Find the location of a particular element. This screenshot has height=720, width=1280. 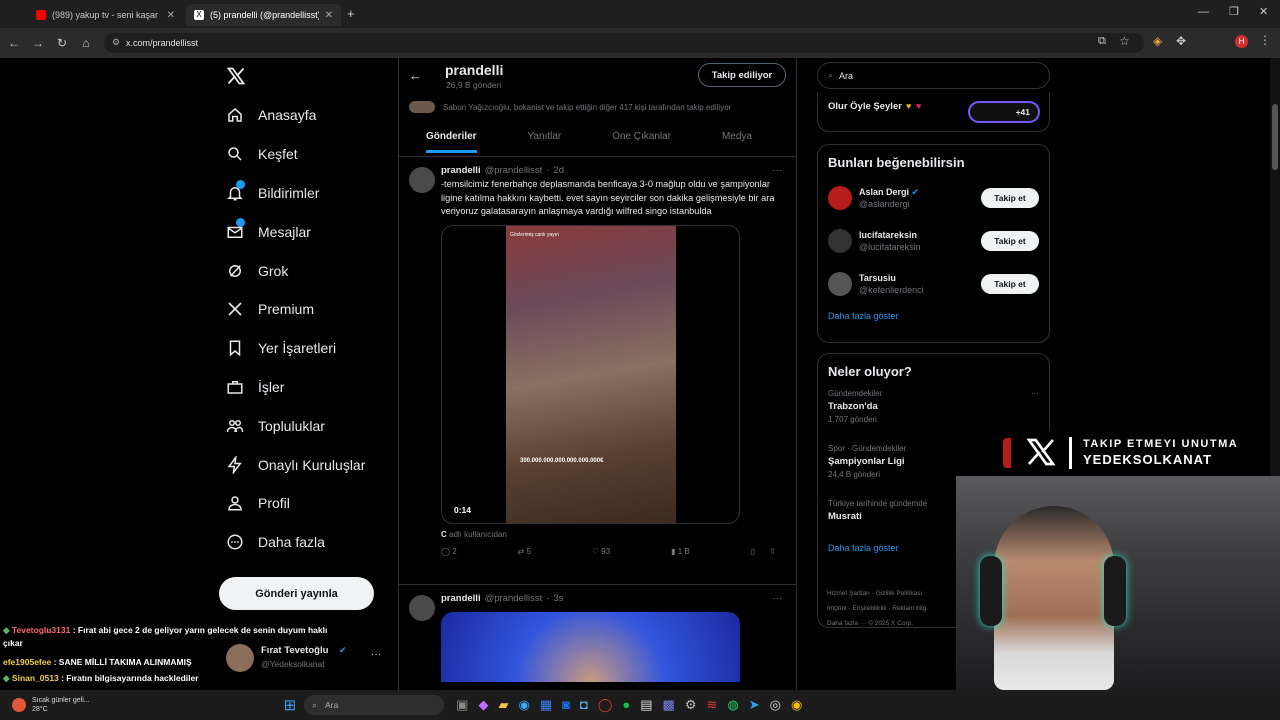

address-bar: ⚙ x.com/prandellisst is located at coordinates (624, 43).